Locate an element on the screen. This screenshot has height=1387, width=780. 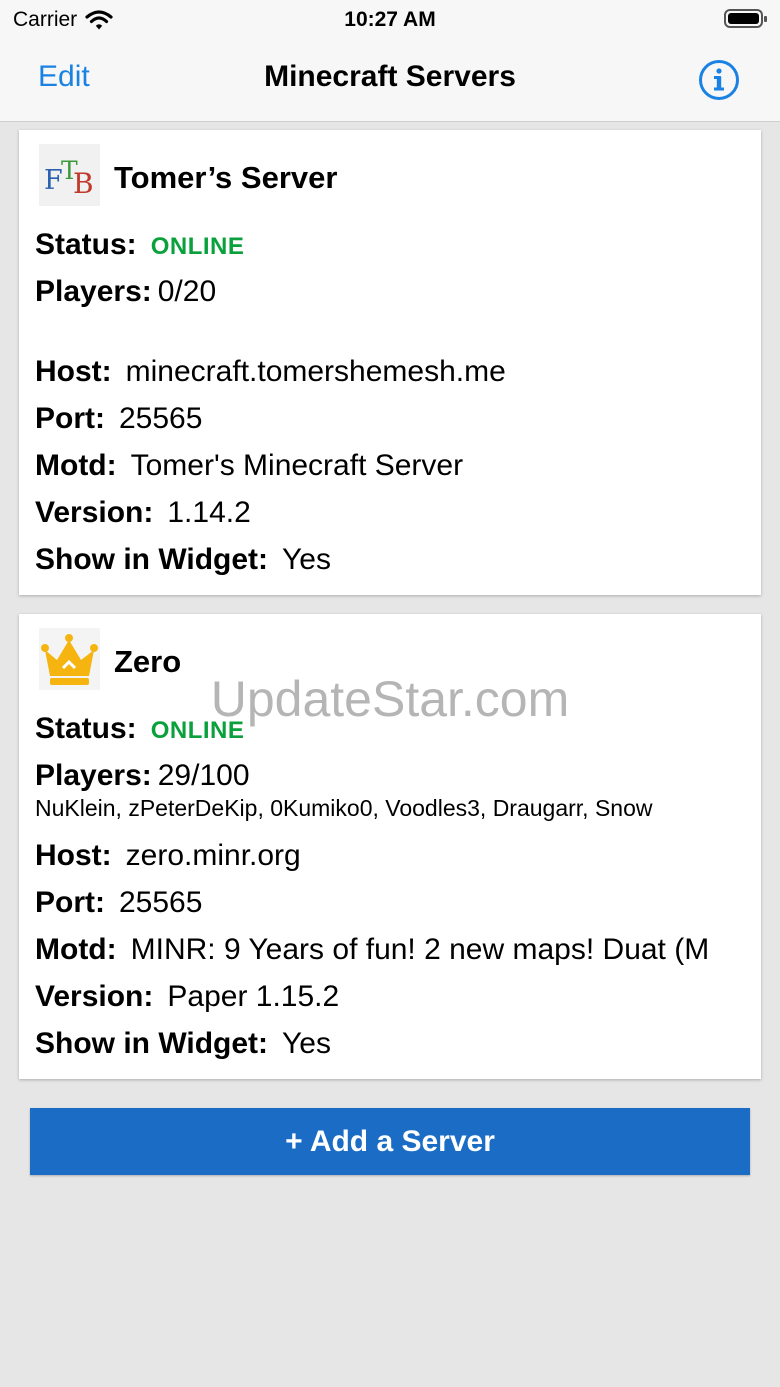
server-name: Tomer’s Server is located at coordinates (226, 177).